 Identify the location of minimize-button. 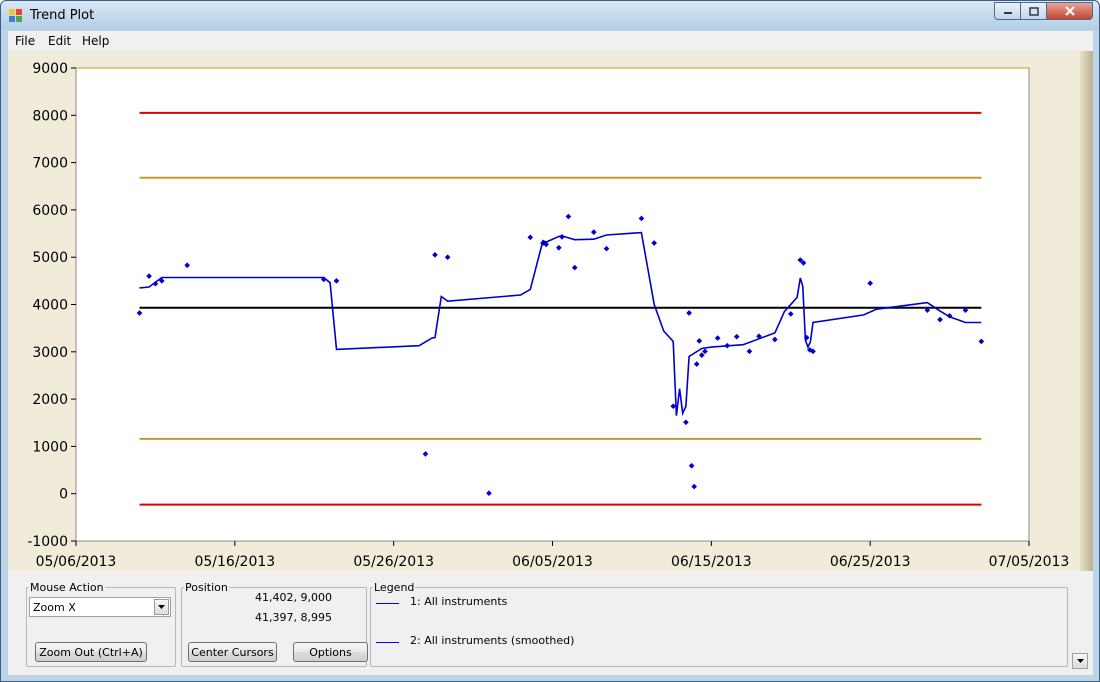
(1007, 11).